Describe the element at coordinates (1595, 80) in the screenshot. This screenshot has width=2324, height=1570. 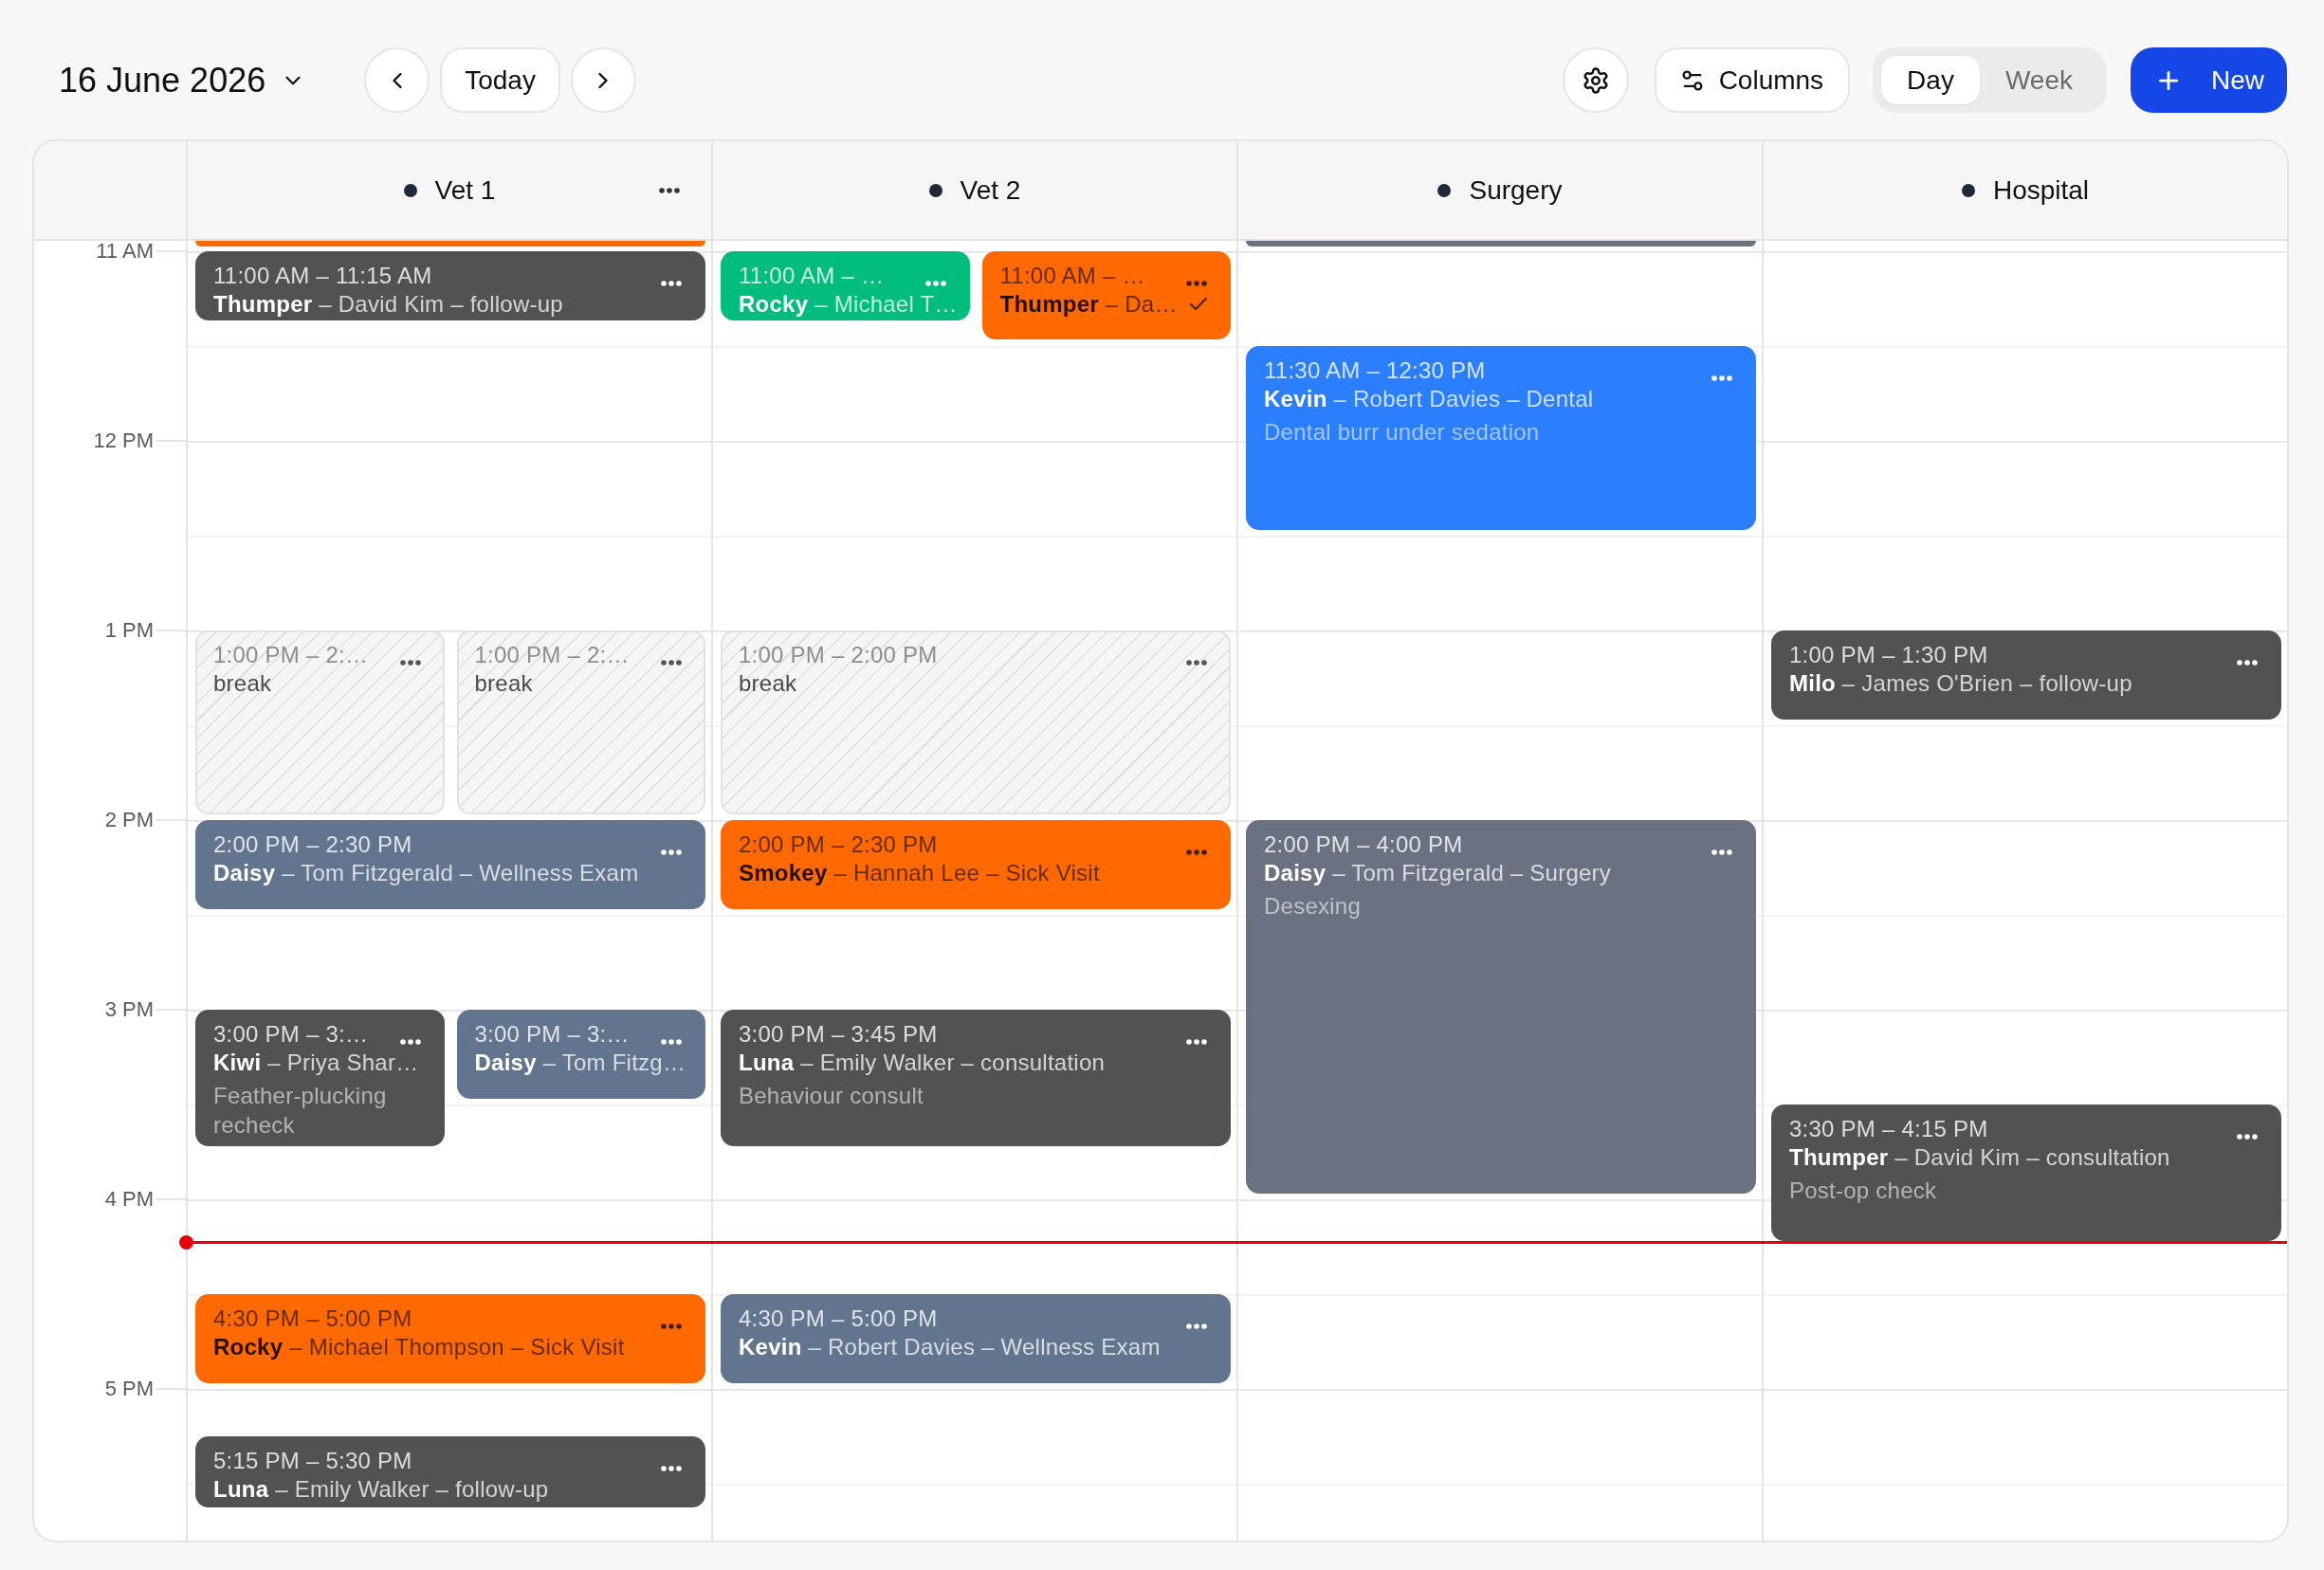
I see `settings-icon` at that location.